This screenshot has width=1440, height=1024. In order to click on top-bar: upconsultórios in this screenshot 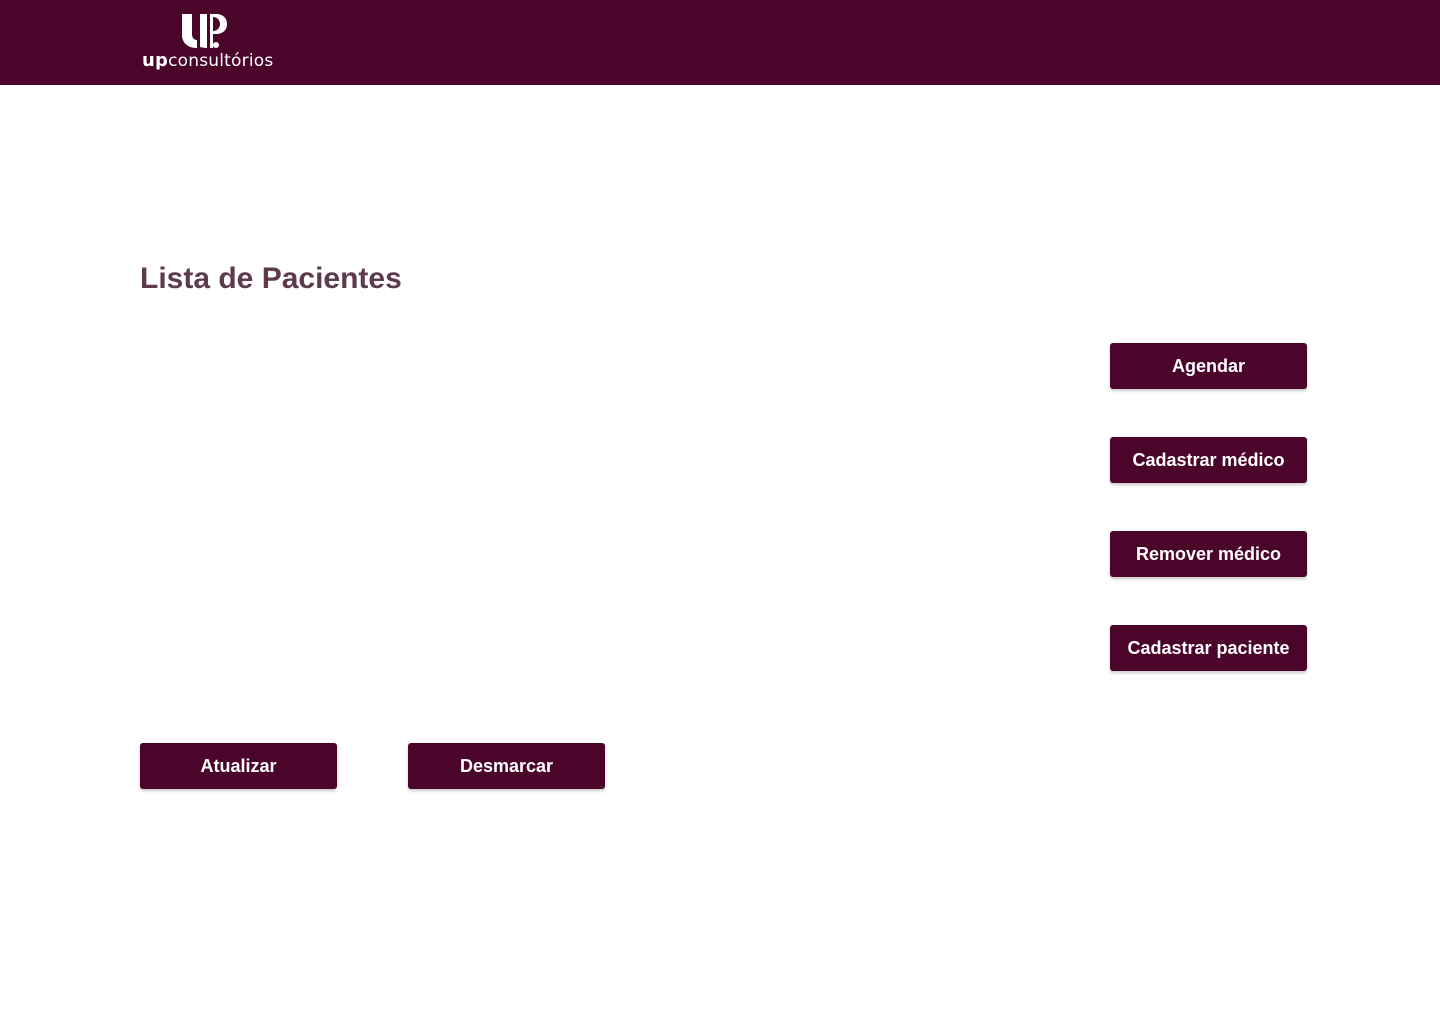, I will do `click(720, 42)`.